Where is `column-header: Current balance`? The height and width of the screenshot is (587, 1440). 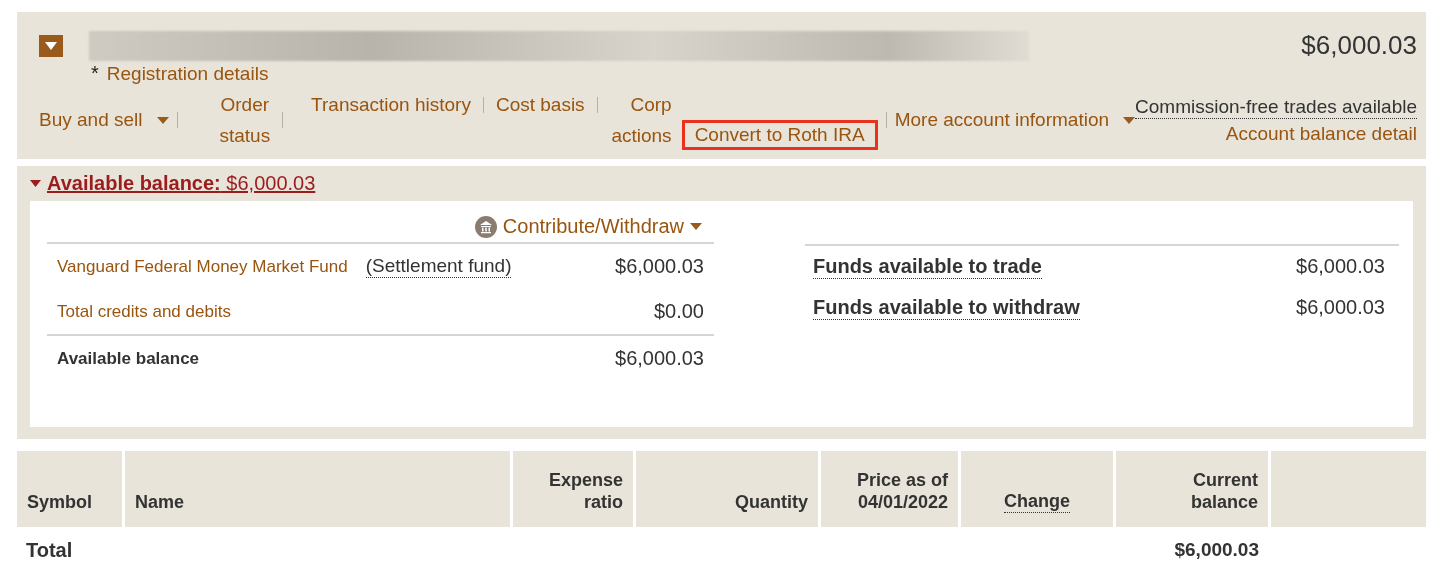
column-header: Current balance is located at coordinates (1192, 489).